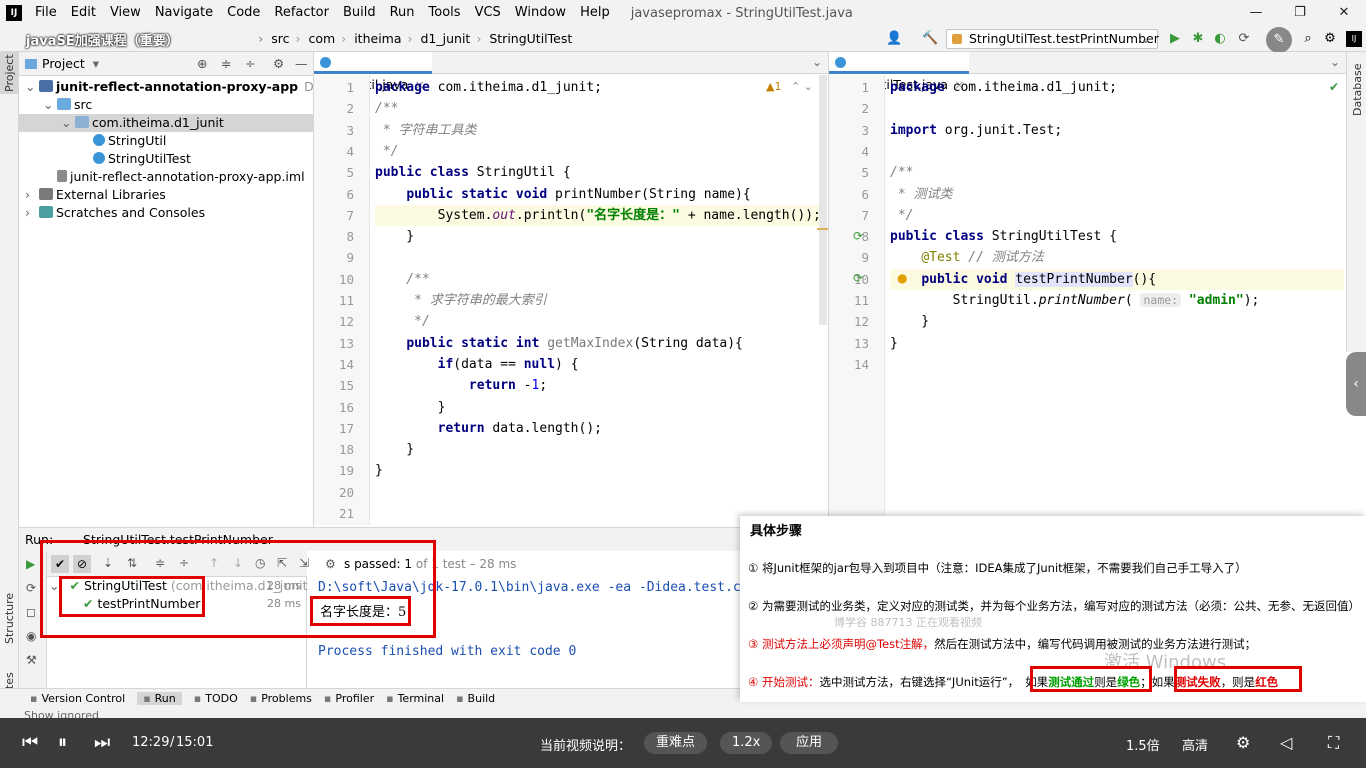 This screenshot has height=768, width=1366. What do you see at coordinates (1333, 743) in the screenshot?
I see `fullscreen-icon: ⛶` at bounding box center [1333, 743].